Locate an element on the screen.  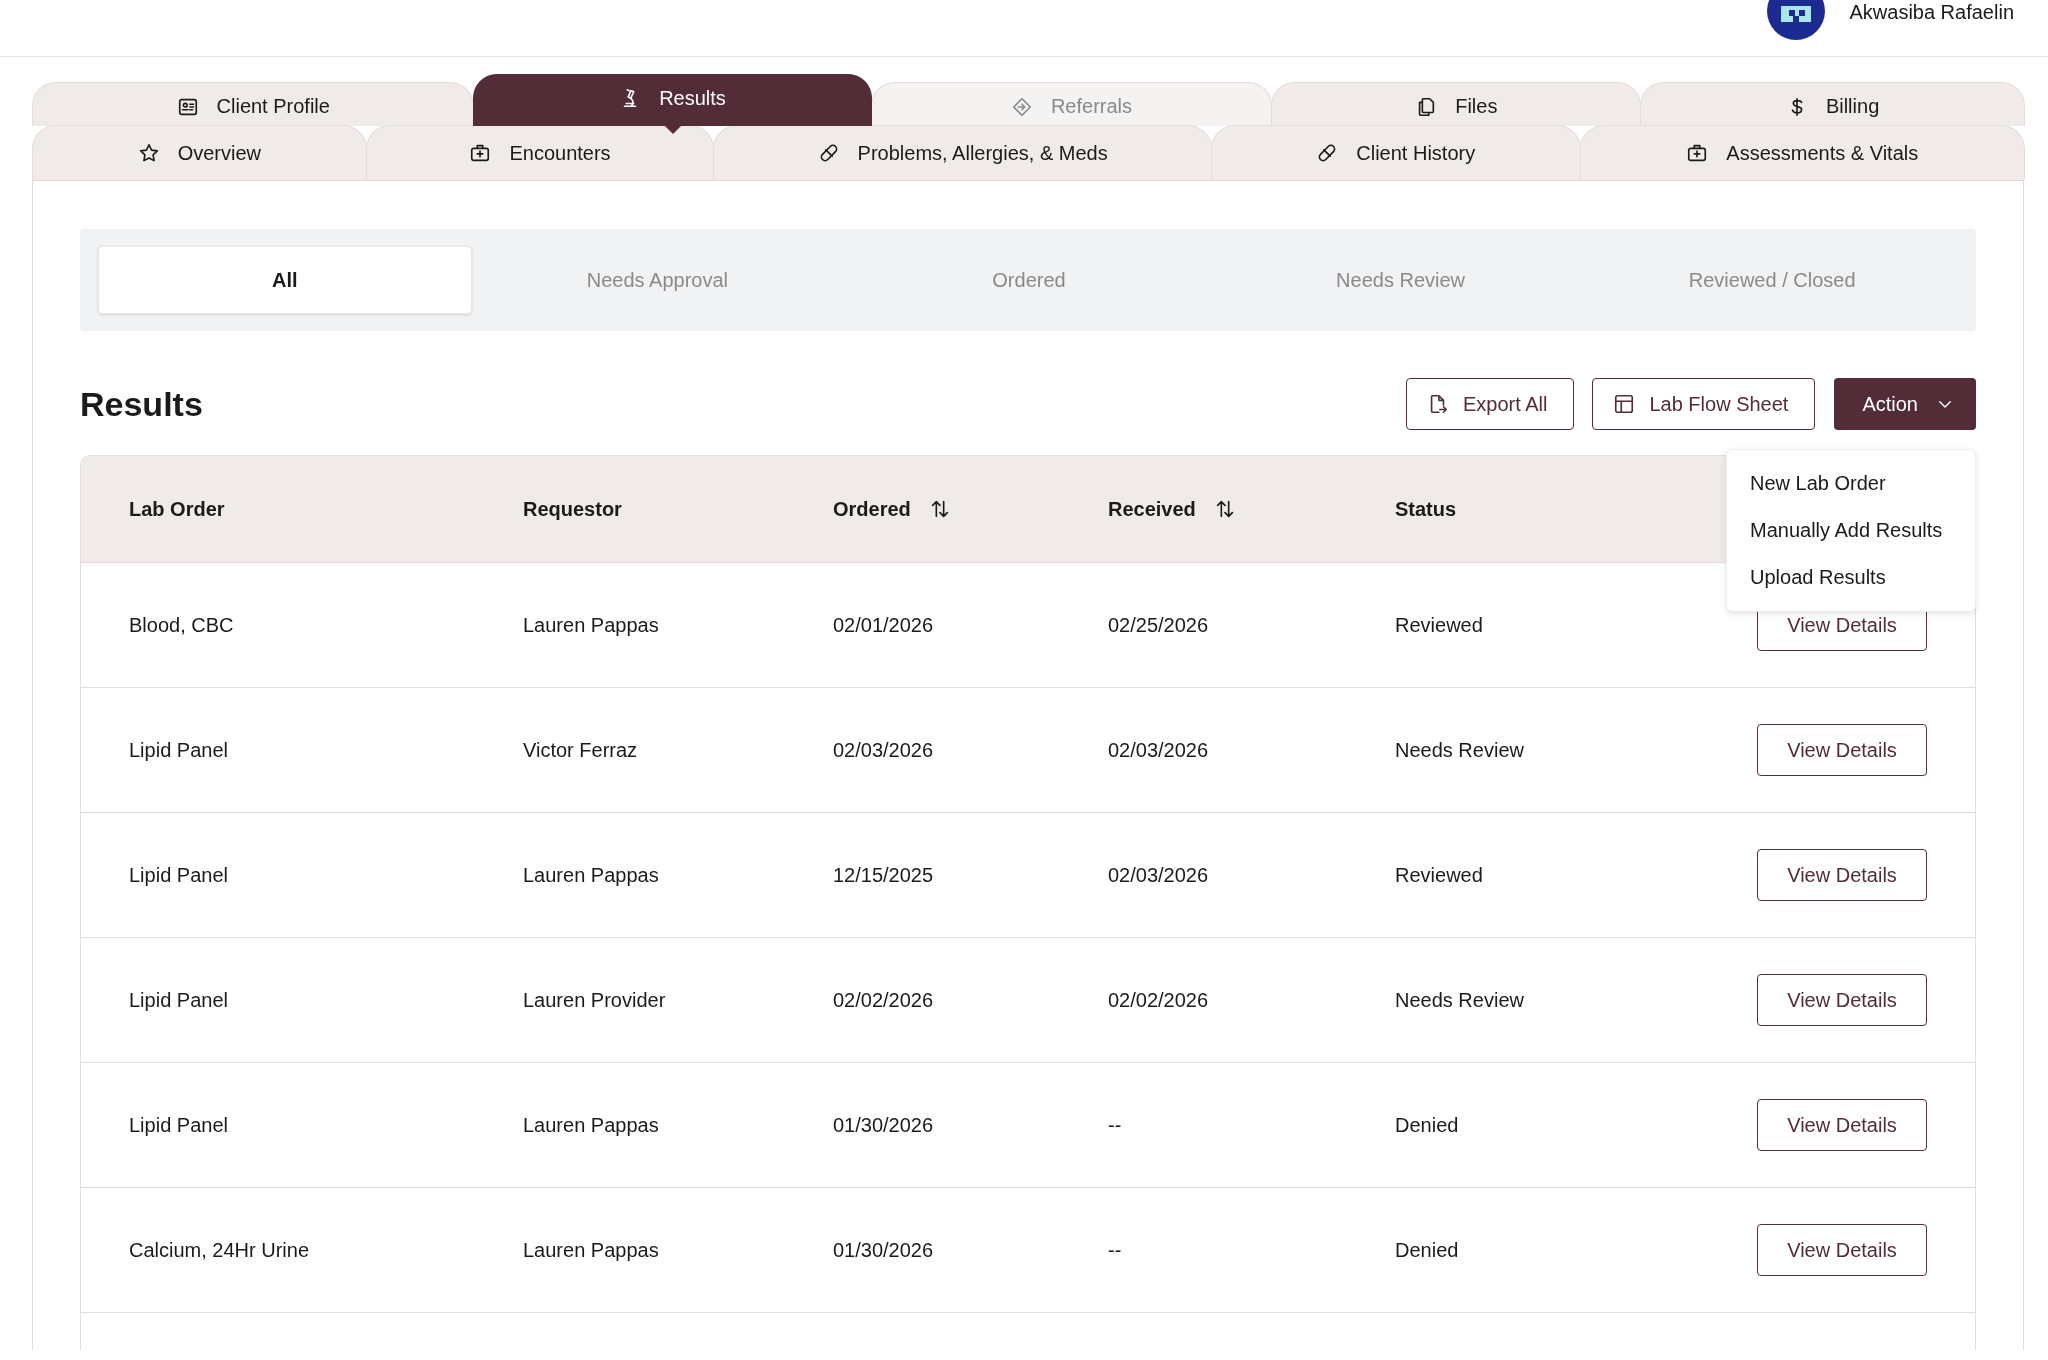
export-all-button: Export All is located at coordinates (1490, 404).